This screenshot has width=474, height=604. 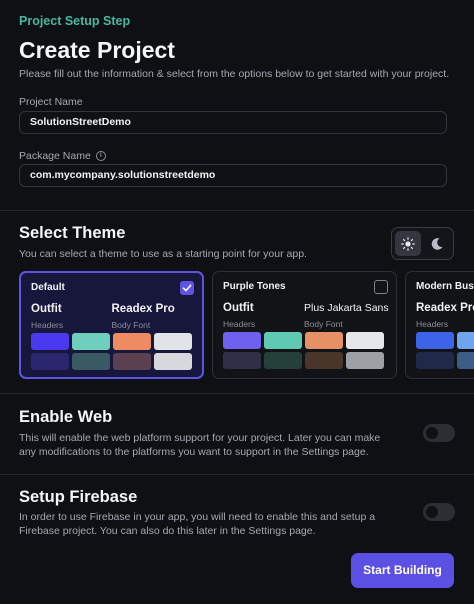 What do you see at coordinates (72, 233) in the screenshot?
I see `theme-section-title: Select Theme` at bounding box center [72, 233].